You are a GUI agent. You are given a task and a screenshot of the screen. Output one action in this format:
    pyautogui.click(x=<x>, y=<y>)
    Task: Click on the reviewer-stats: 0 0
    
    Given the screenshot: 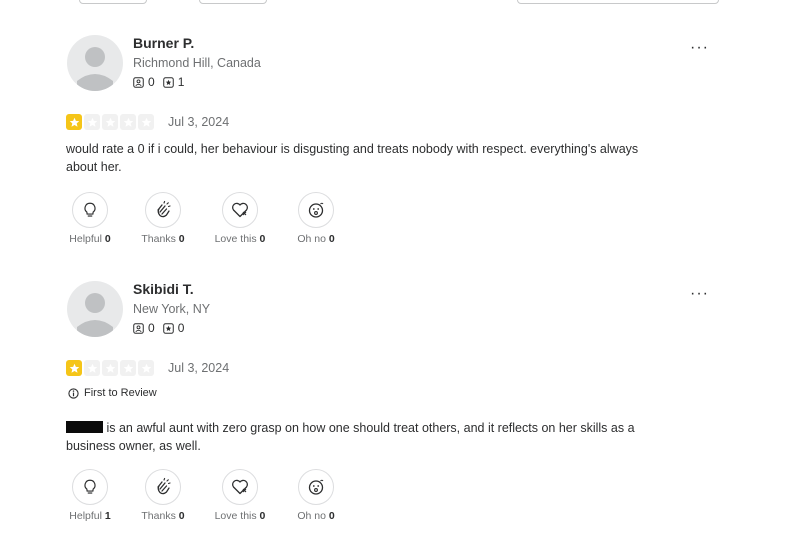 What is the action you would take?
    pyautogui.click(x=162, y=328)
    